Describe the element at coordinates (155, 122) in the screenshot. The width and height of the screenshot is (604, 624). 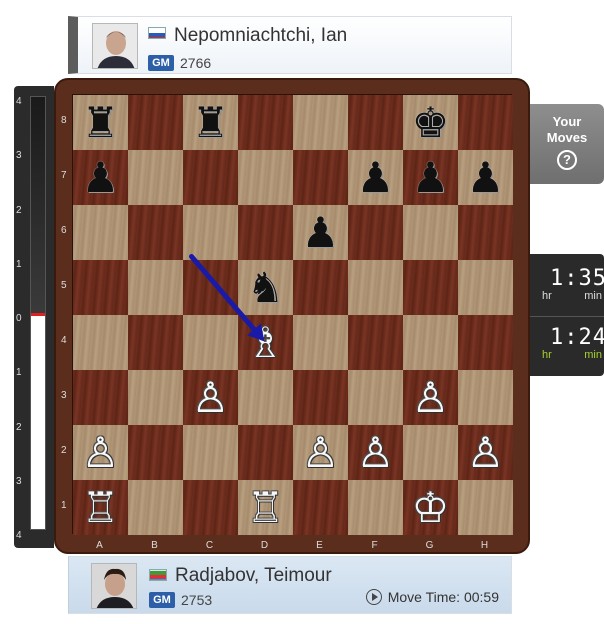
I see `square-b8` at that location.